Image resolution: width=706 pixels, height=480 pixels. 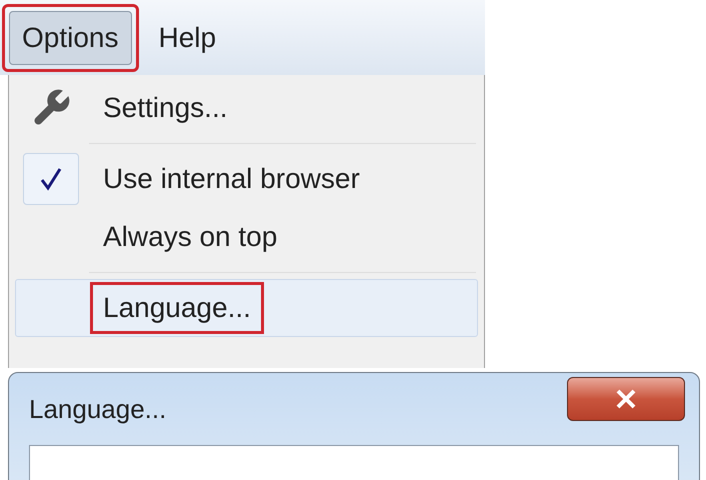 I want to click on close-button, so click(x=626, y=399).